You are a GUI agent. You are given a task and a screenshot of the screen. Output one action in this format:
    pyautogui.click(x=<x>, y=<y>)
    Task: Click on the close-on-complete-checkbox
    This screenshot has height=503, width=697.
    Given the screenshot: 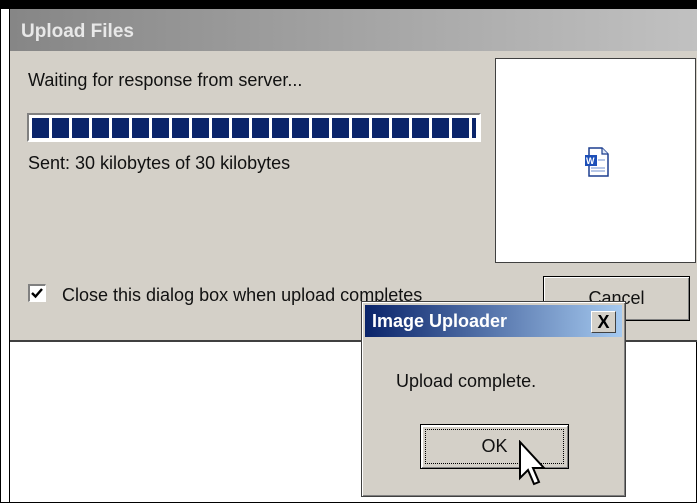 What is the action you would take?
    pyautogui.click(x=37, y=293)
    